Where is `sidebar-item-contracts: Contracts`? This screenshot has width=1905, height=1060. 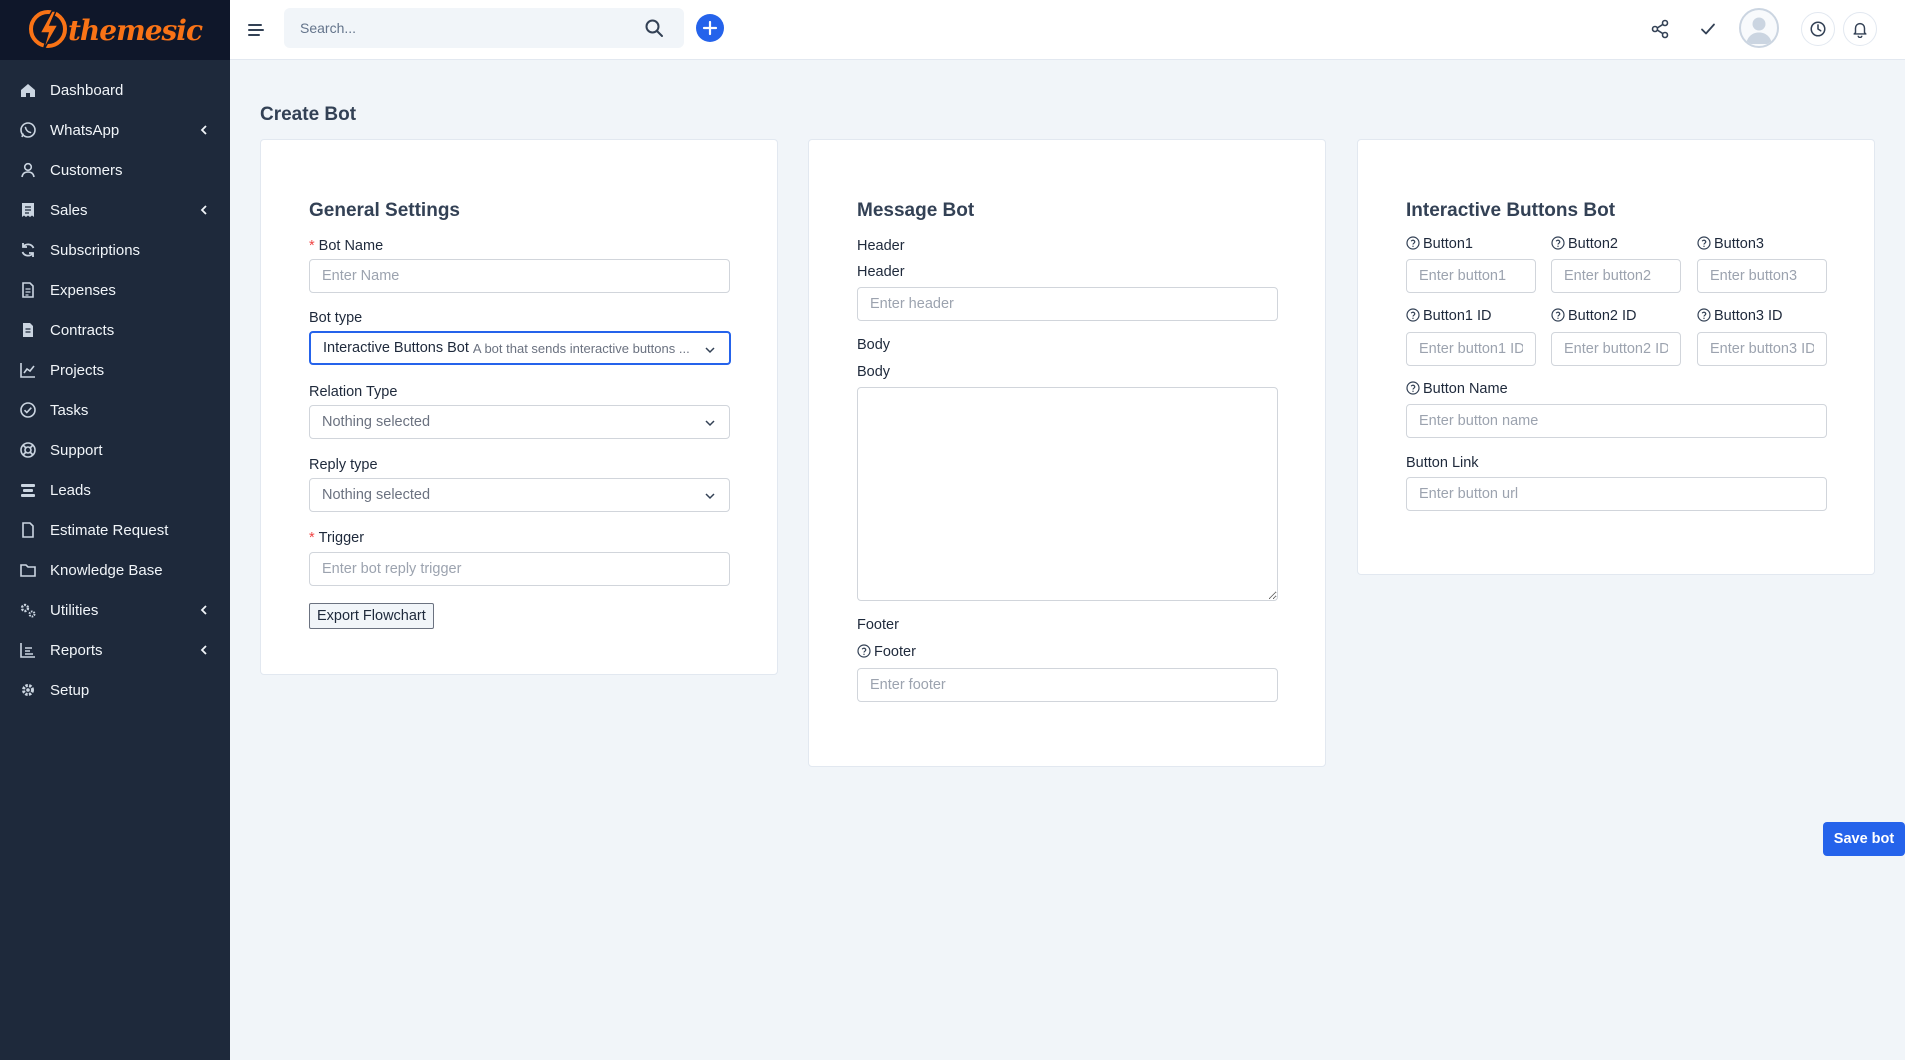 sidebar-item-contracts: Contracts is located at coordinates (115, 330).